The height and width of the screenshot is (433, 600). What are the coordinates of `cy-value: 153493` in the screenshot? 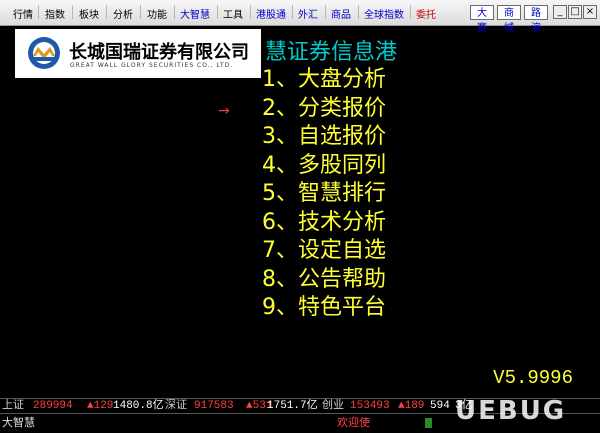 It's located at (370, 406).